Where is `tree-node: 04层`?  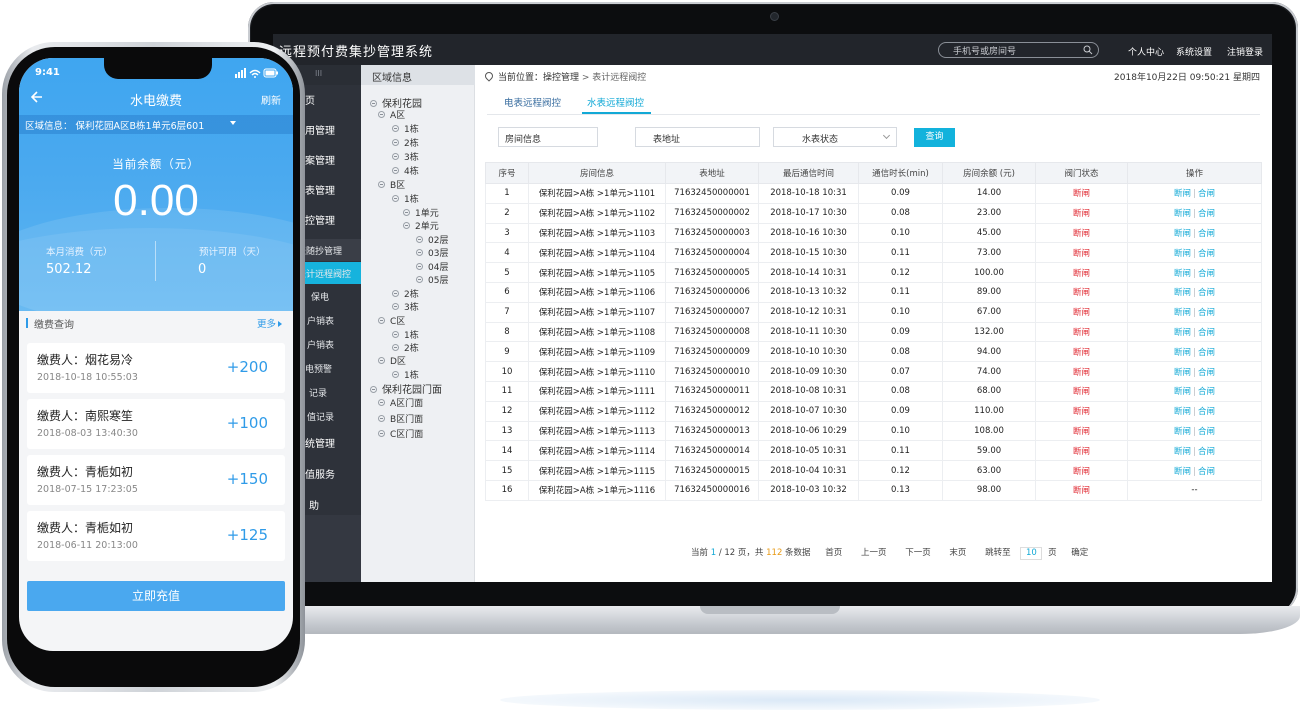 tree-node: 04层 is located at coordinates (432, 266).